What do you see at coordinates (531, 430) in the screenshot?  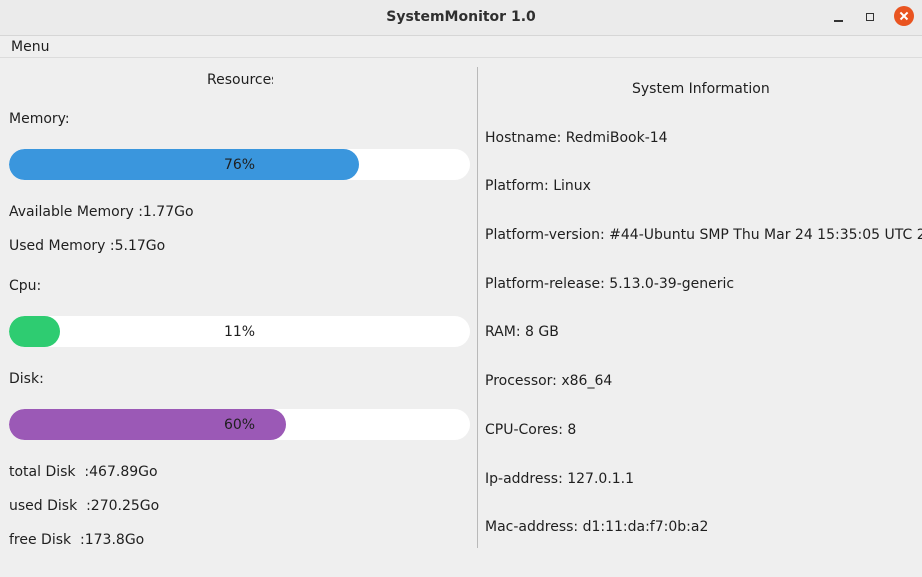 I see `cpu-cores: CPU-Cores: 8` at bounding box center [531, 430].